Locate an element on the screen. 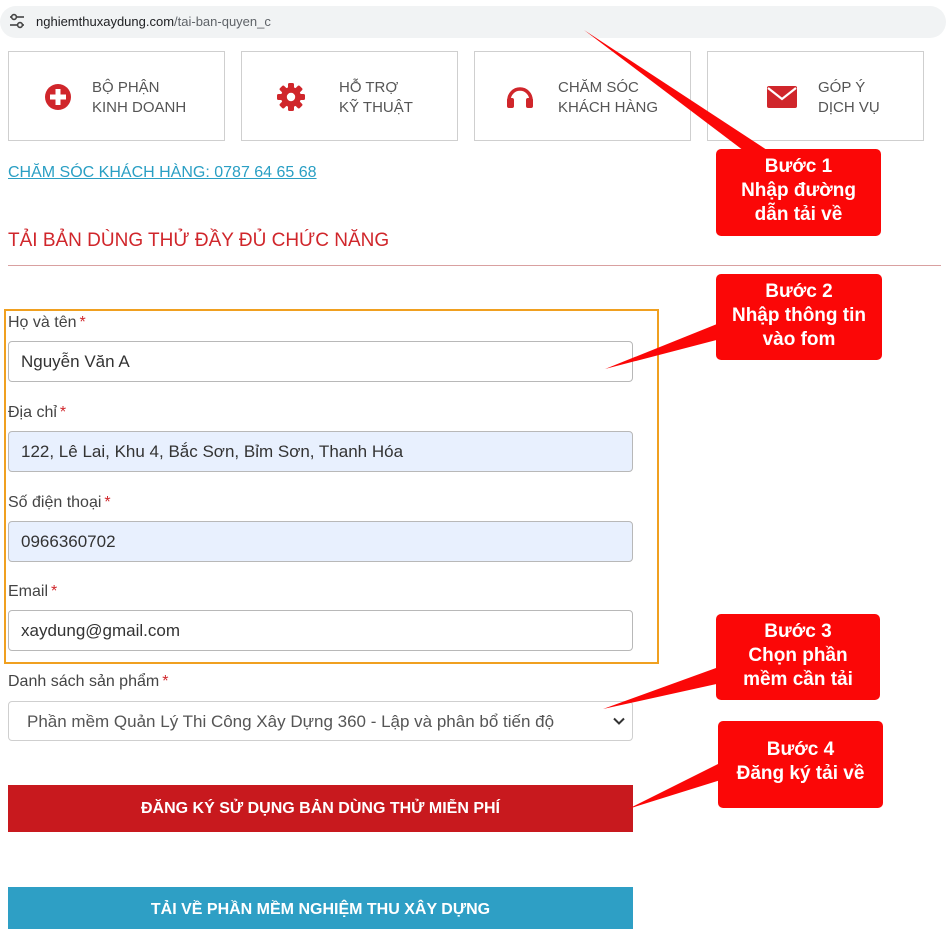 The width and height of the screenshot is (946, 929). support-customer-box: CHĂM SÓC KHÁCH HÀNG is located at coordinates (582, 96).